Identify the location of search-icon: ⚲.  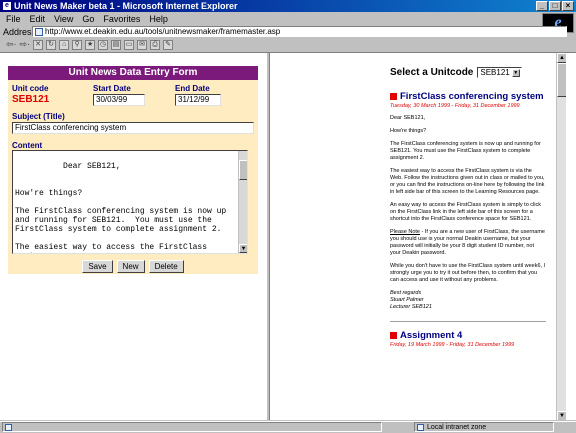
(77, 44).